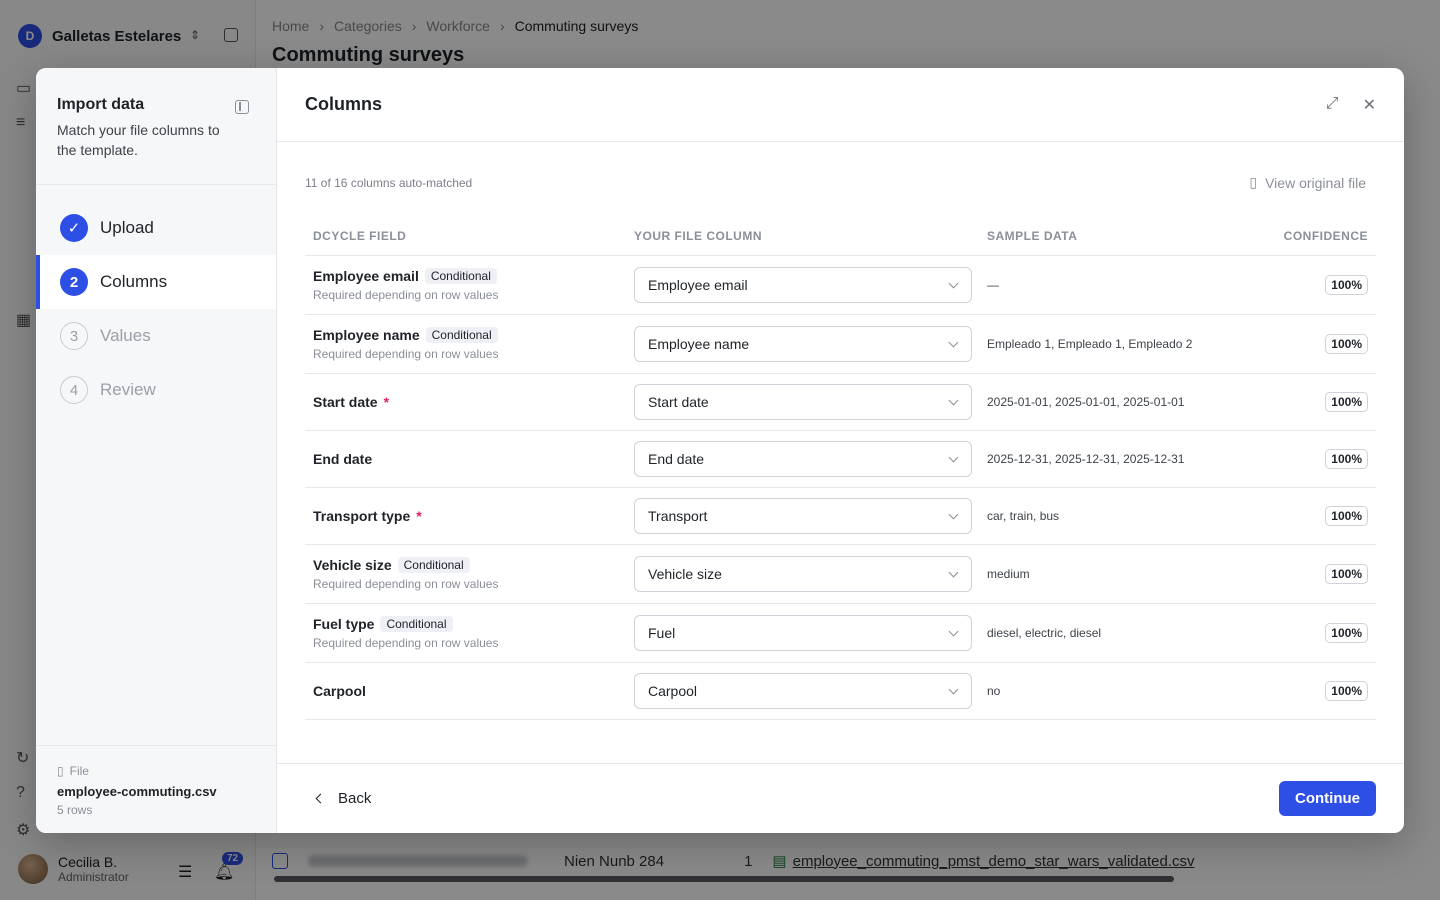 Image resolution: width=1440 pixels, height=900 pixels. What do you see at coordinates (678, 516) in the screenshot?
I see `select-value: Transport` at bounding box center [678, 516].